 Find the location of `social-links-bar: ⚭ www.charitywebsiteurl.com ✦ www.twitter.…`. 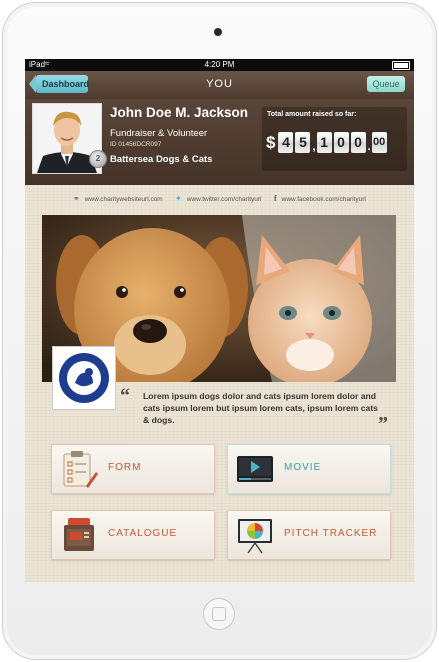

social-links-bar: ⚭ www.charitywebsiteurl.com ✦ www.twitter.… is located at coordinates (219, 199).